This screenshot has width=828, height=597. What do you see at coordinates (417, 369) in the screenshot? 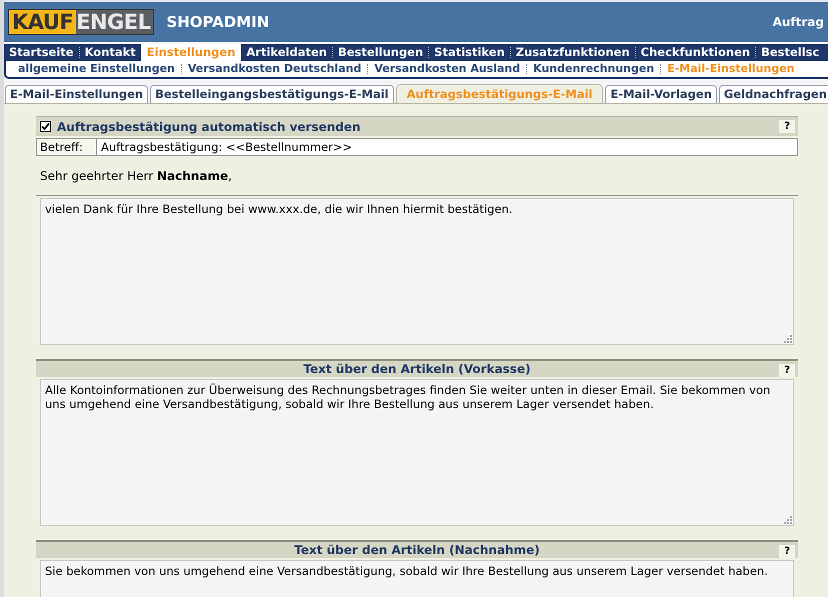
I see `section-title: Text über den Artikeln (Vorkasse)` at bounding box center [417, 369].